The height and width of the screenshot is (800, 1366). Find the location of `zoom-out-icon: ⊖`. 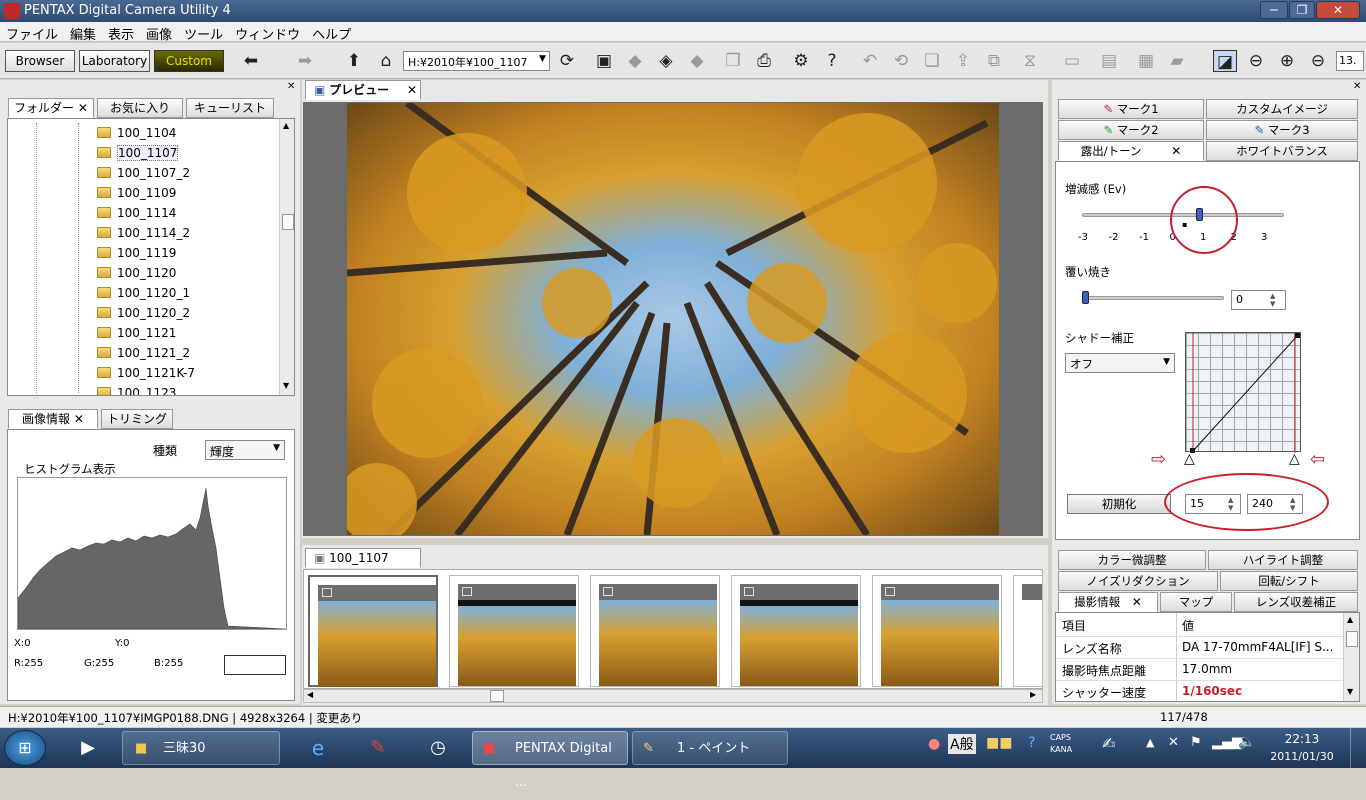

zoom-out-icon: ⊖ is located at coordinates (1256, 61).